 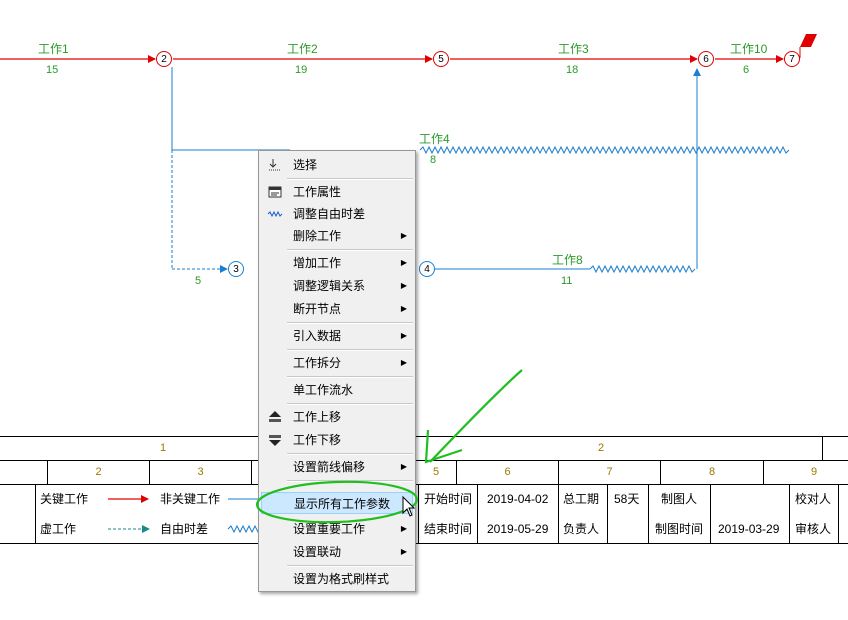 I want to click on work-duration: 5, so click(x=198, y=281).